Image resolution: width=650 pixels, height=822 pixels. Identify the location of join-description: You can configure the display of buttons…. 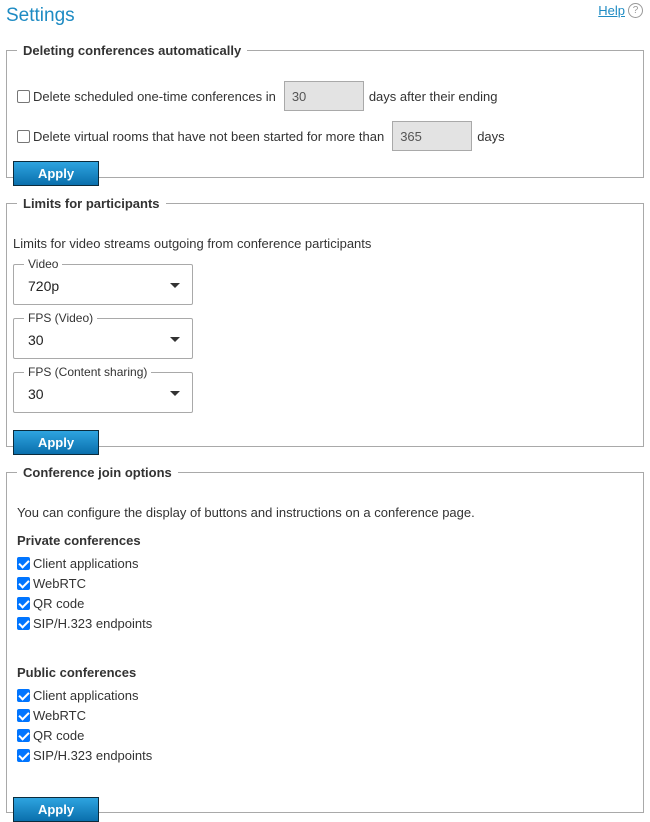
(246, 512).